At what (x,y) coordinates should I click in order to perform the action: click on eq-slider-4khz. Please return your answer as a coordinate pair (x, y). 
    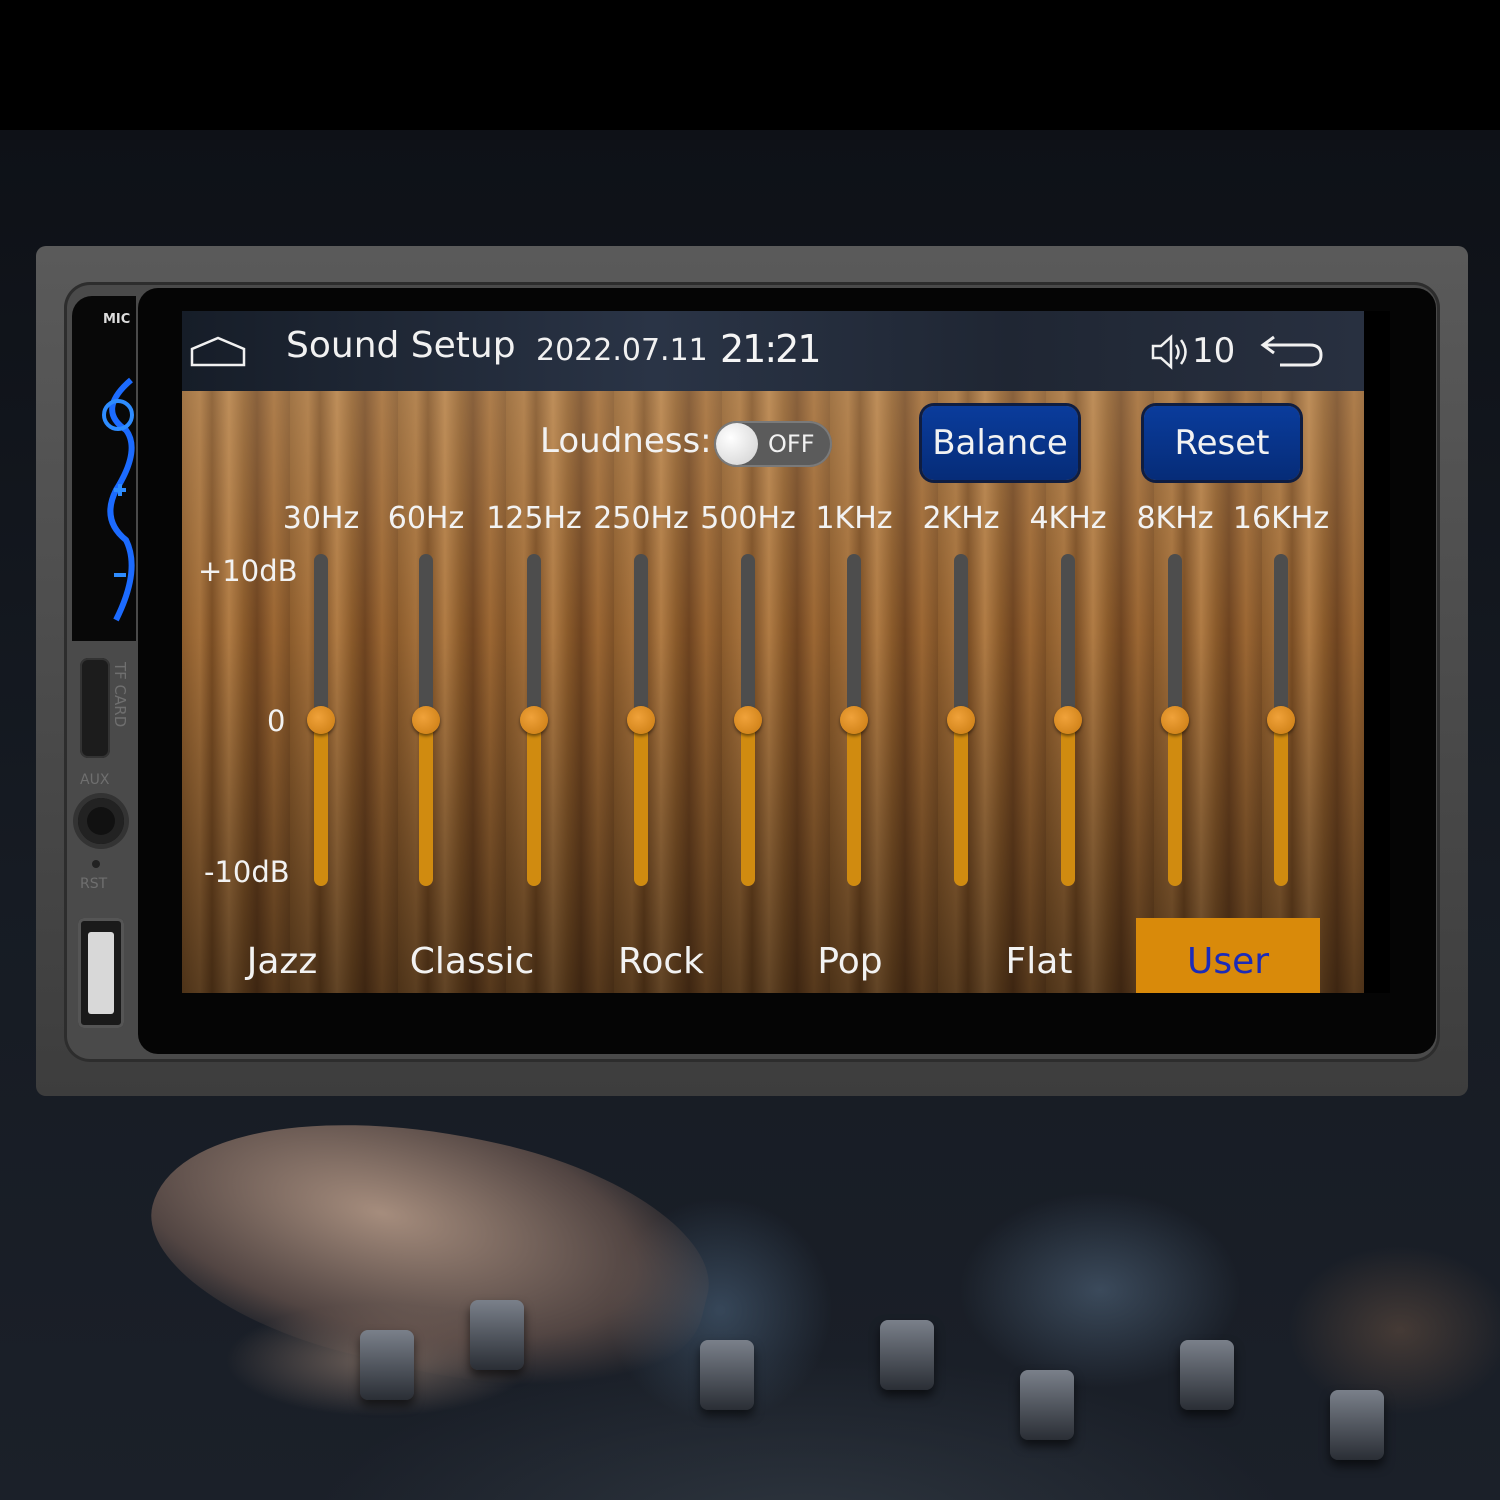
    Looking at the image, I should click on (1068, 720).